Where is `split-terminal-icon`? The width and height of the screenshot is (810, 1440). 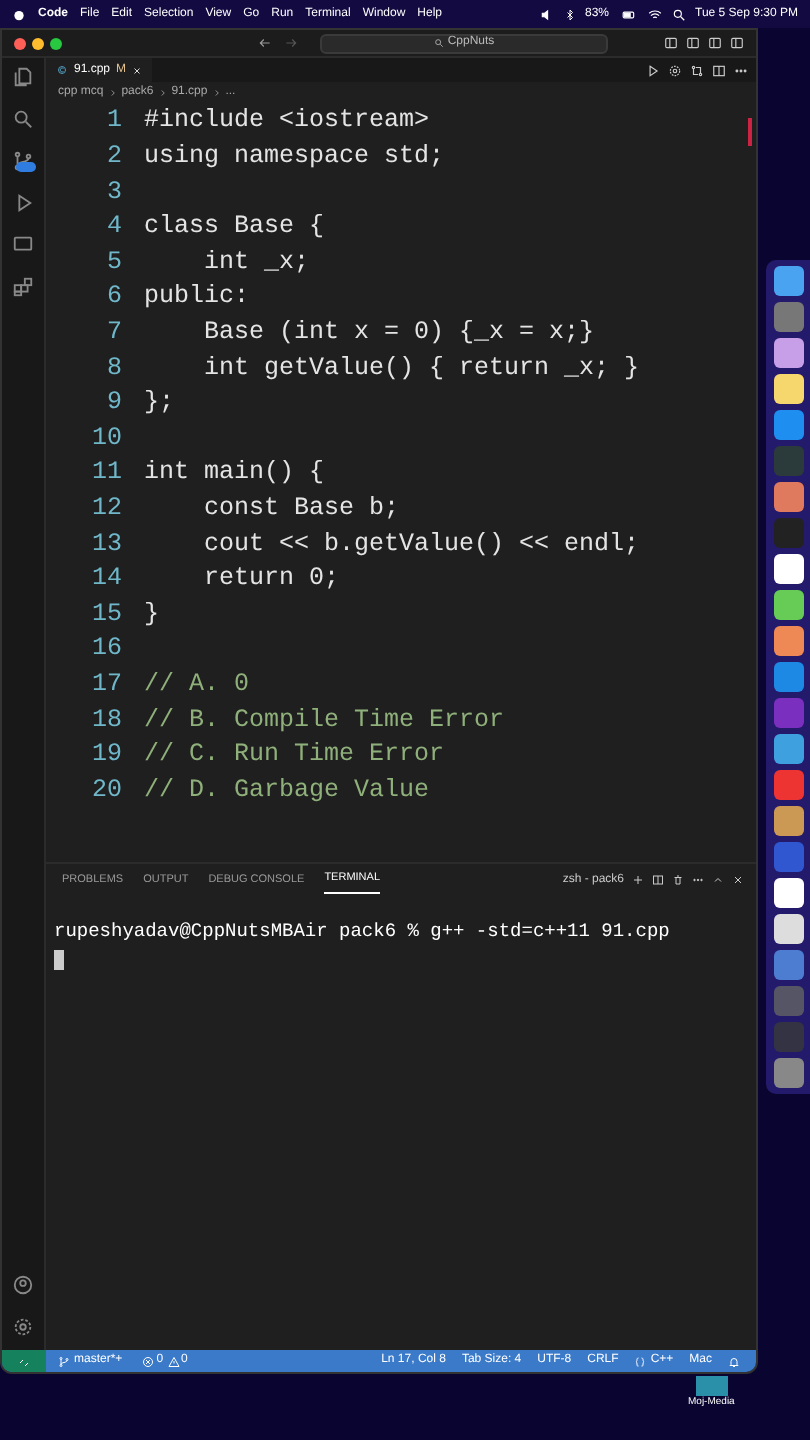
split-terminal-icon is located at coordinates (658, 880).